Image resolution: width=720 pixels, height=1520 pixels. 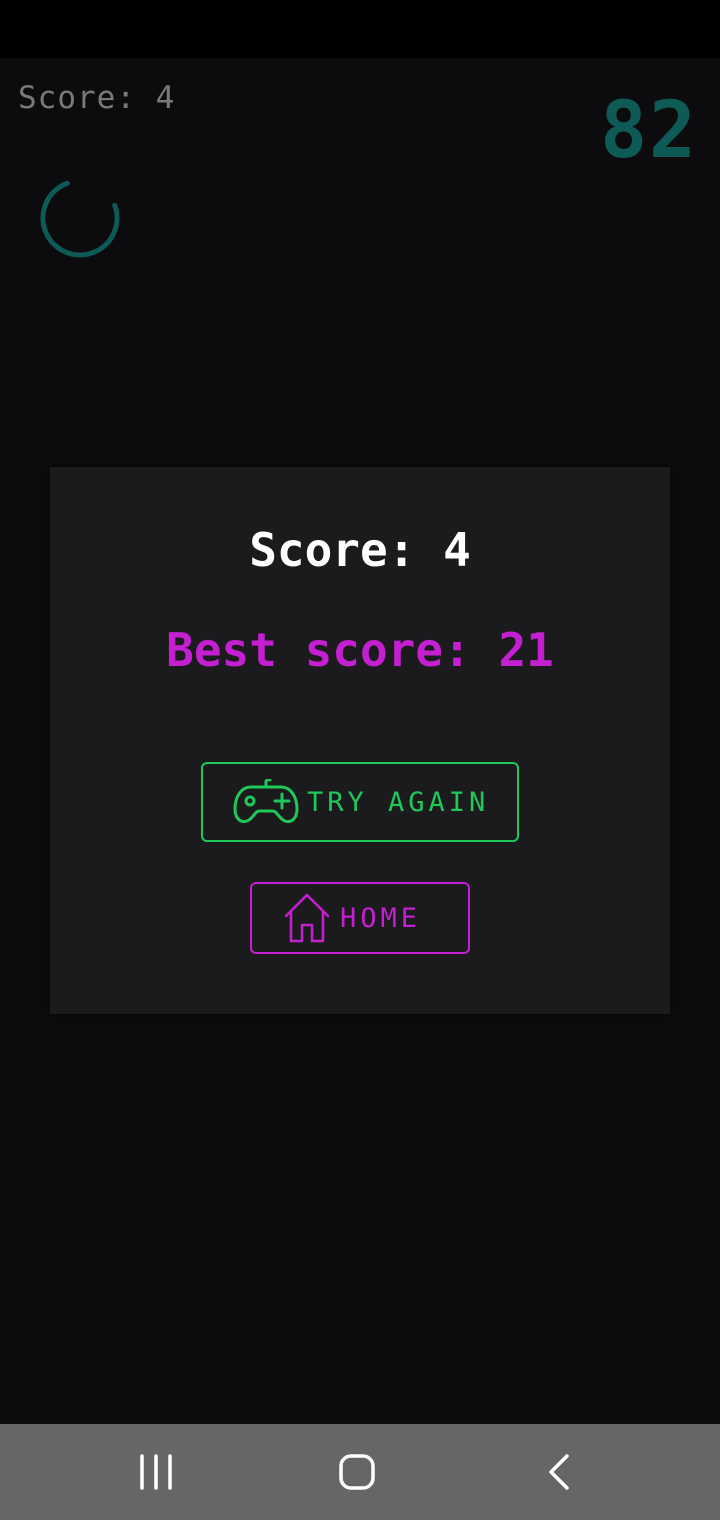 I want to click on home-button: HOME, so click(x=360, y=918).